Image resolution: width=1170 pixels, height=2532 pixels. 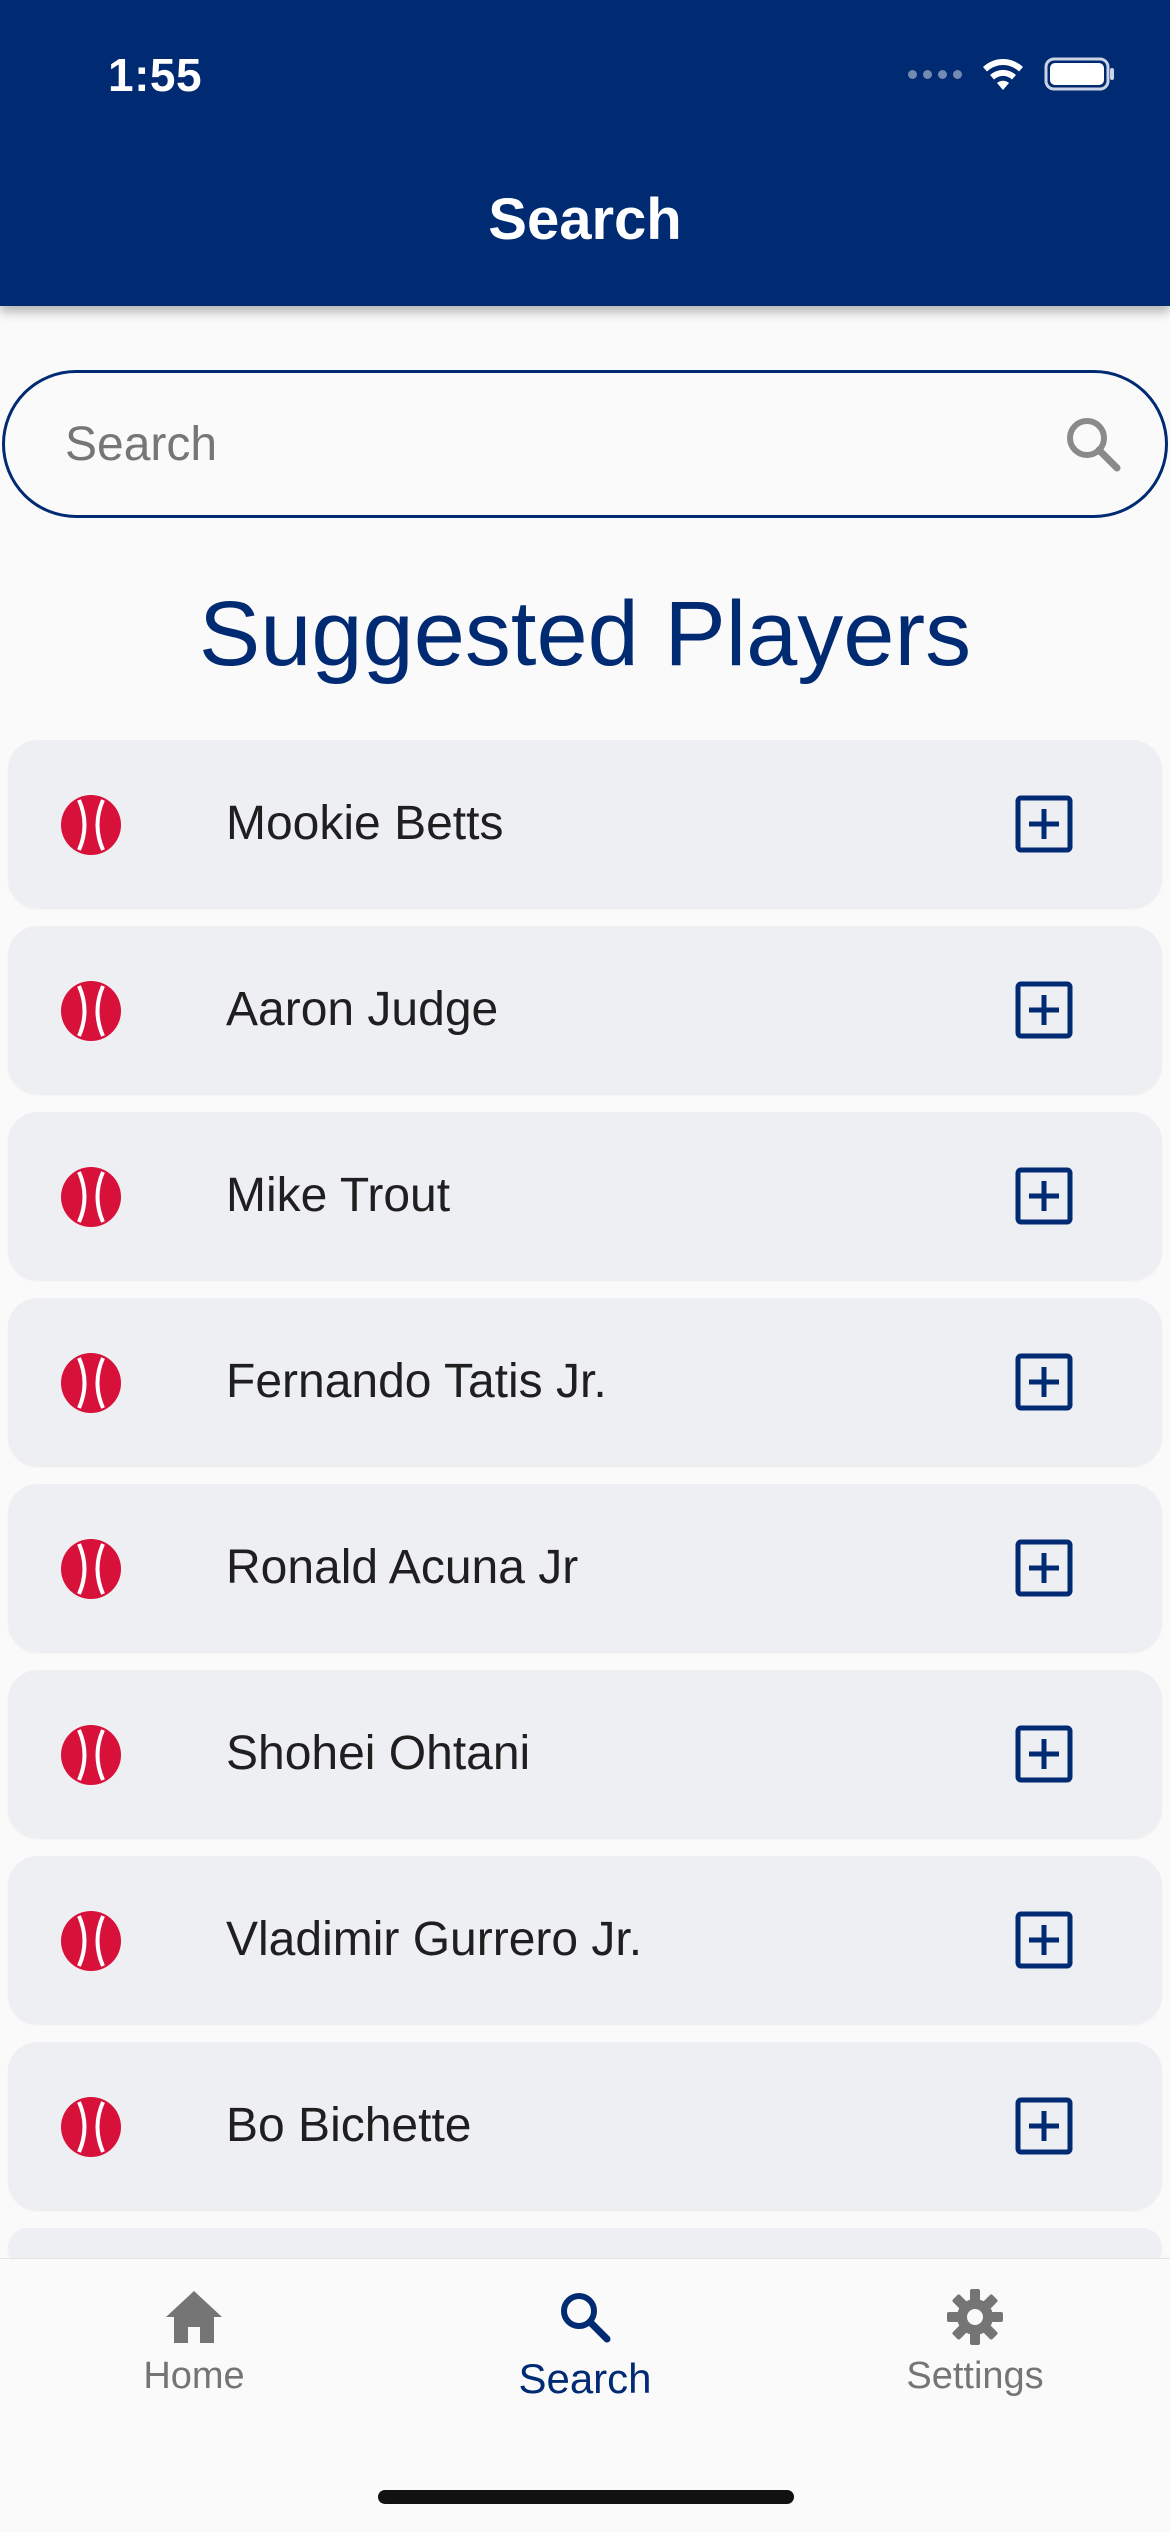 I want to click on list-item: Fernando Tatis Jr., so click(x=585, y=1382).